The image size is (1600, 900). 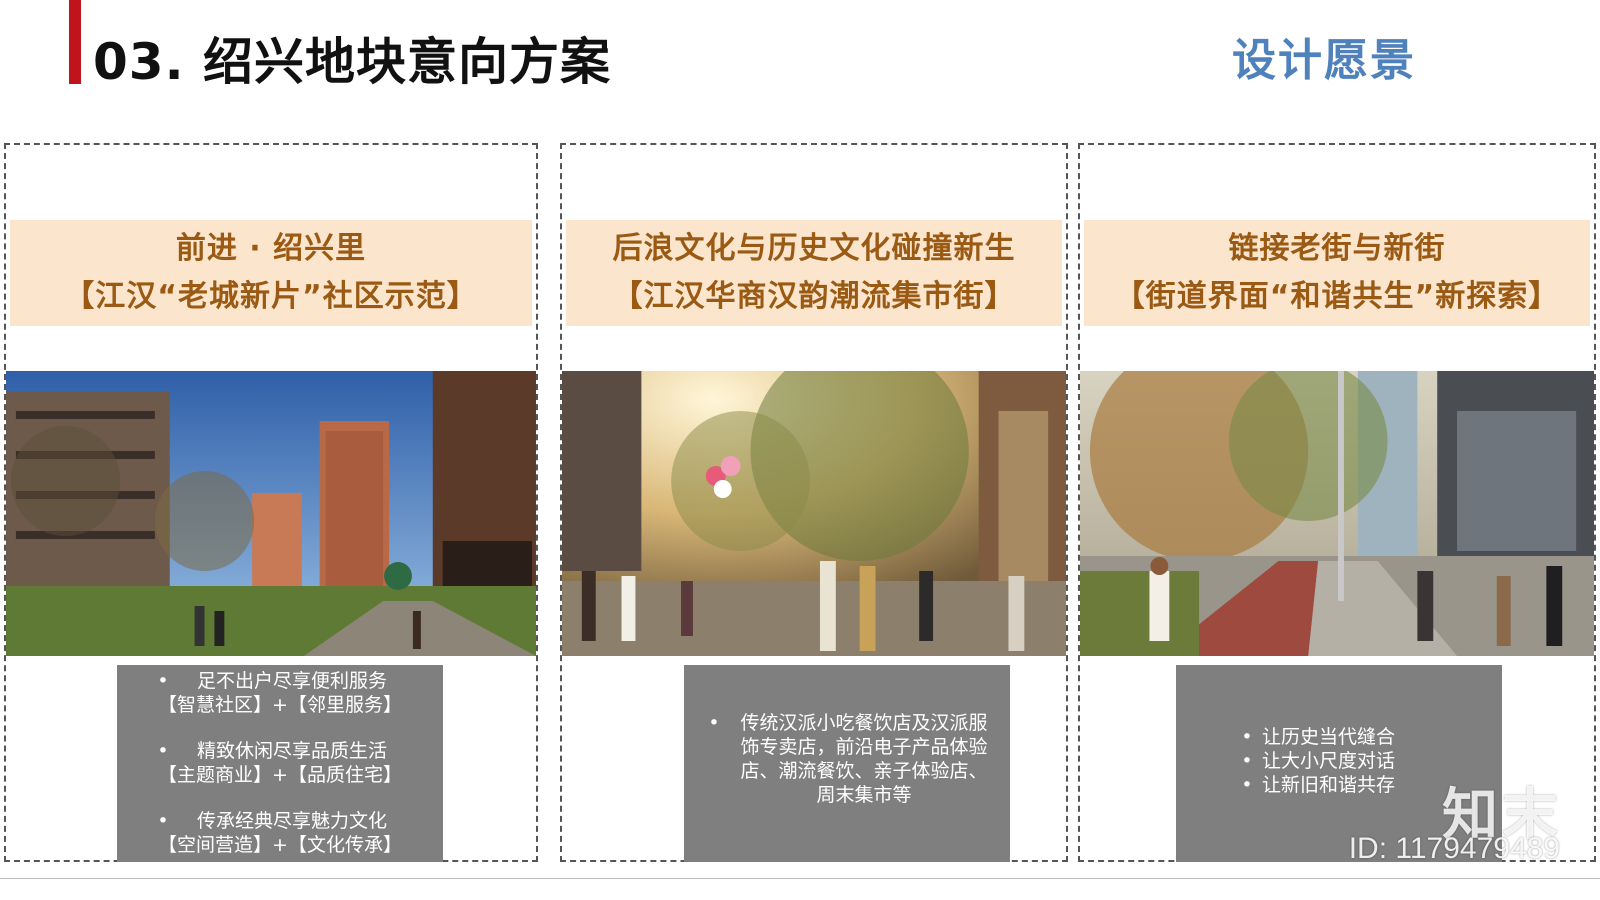 I want to click on caption-title: 后浪文化与历史文化碰撞新生, so click(x=814, y=248).